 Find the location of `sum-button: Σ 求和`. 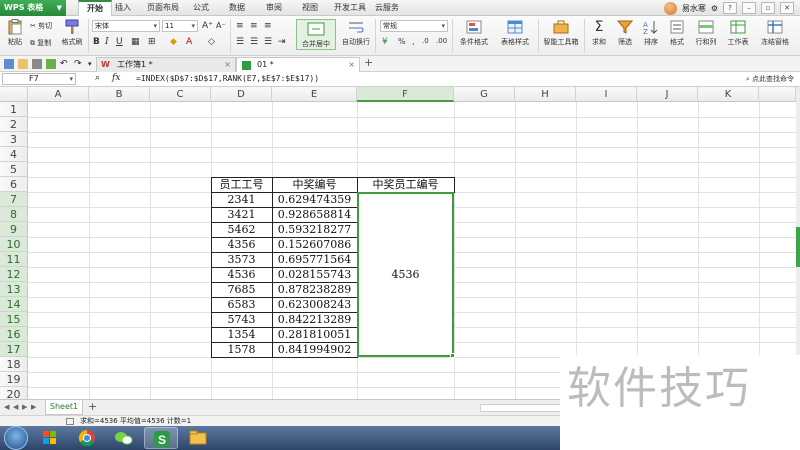

sum-button: Σ 求和 is located at coordinates (599, 33).